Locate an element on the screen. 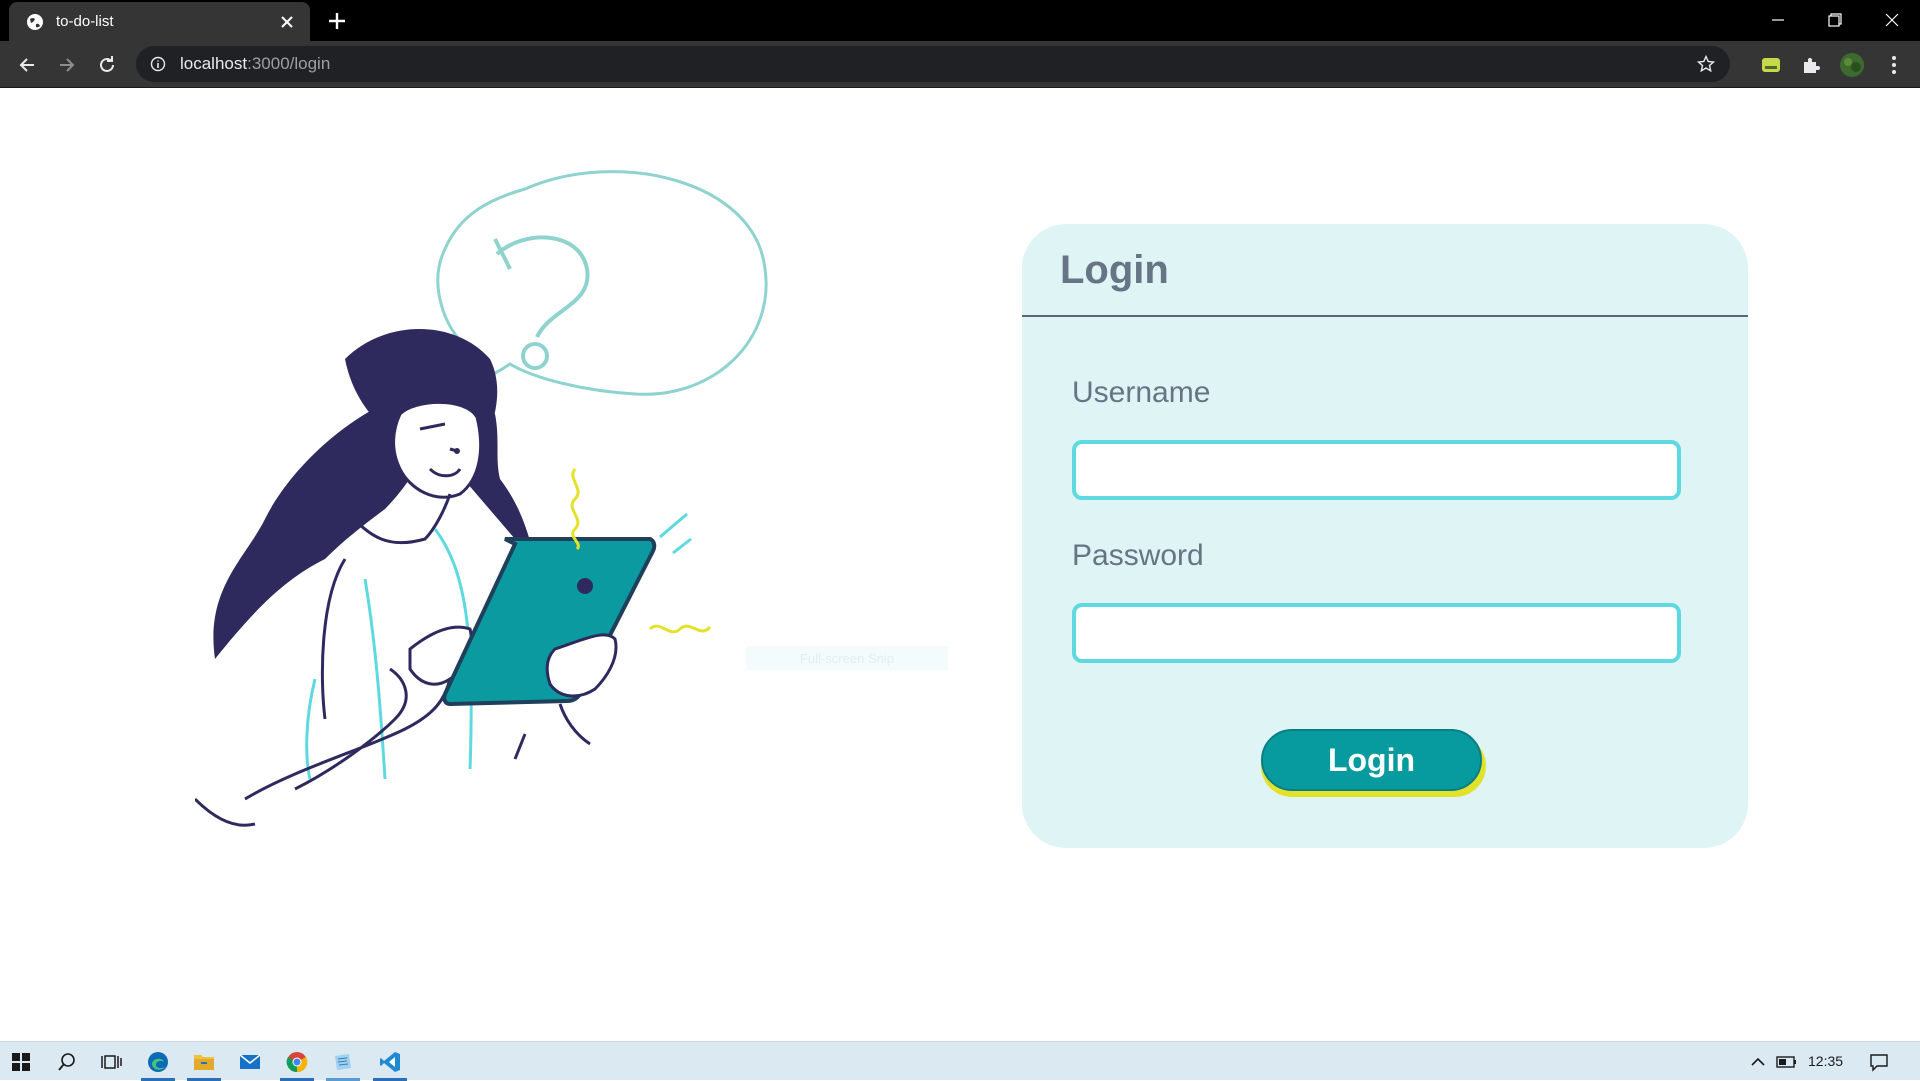  snip-overlay-label: Full-screen Snip is located at coordinates (847, 658).